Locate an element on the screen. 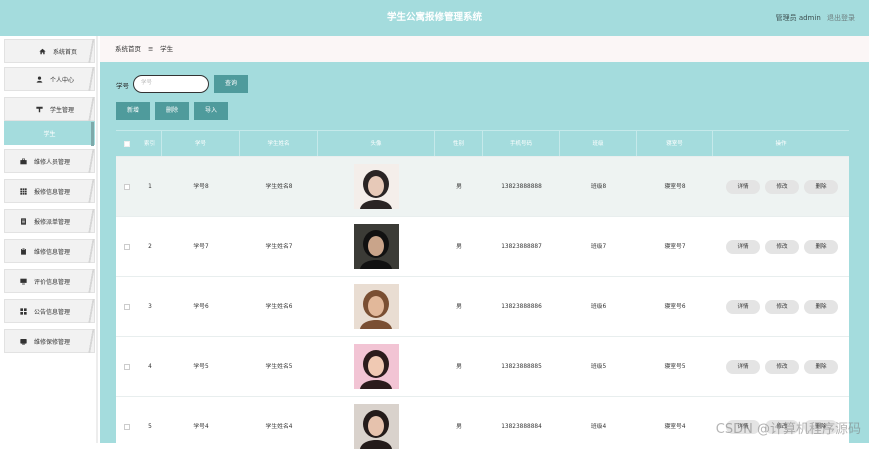 This screenshot has width=869, height=457. column-header: 学号 is located at coordinates (201, 144).